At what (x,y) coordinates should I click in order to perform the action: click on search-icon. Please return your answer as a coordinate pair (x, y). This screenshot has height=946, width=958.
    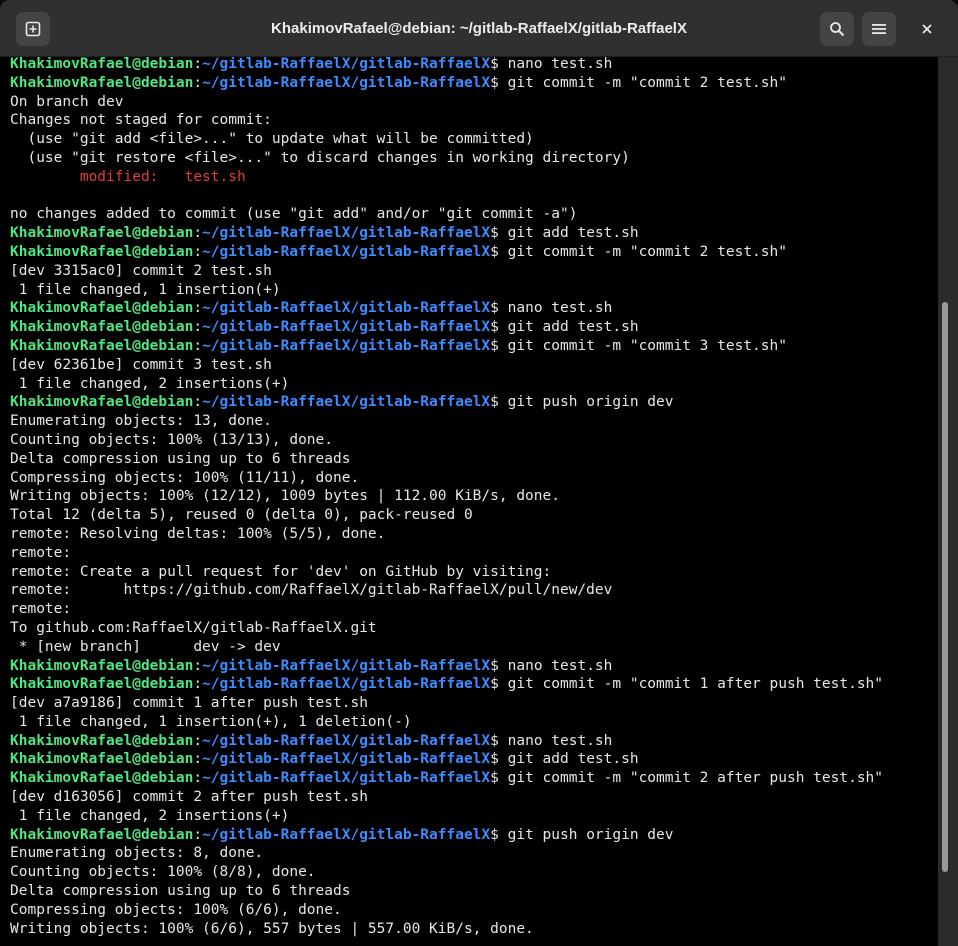
    Looking at the image, I should click on (837, 29).